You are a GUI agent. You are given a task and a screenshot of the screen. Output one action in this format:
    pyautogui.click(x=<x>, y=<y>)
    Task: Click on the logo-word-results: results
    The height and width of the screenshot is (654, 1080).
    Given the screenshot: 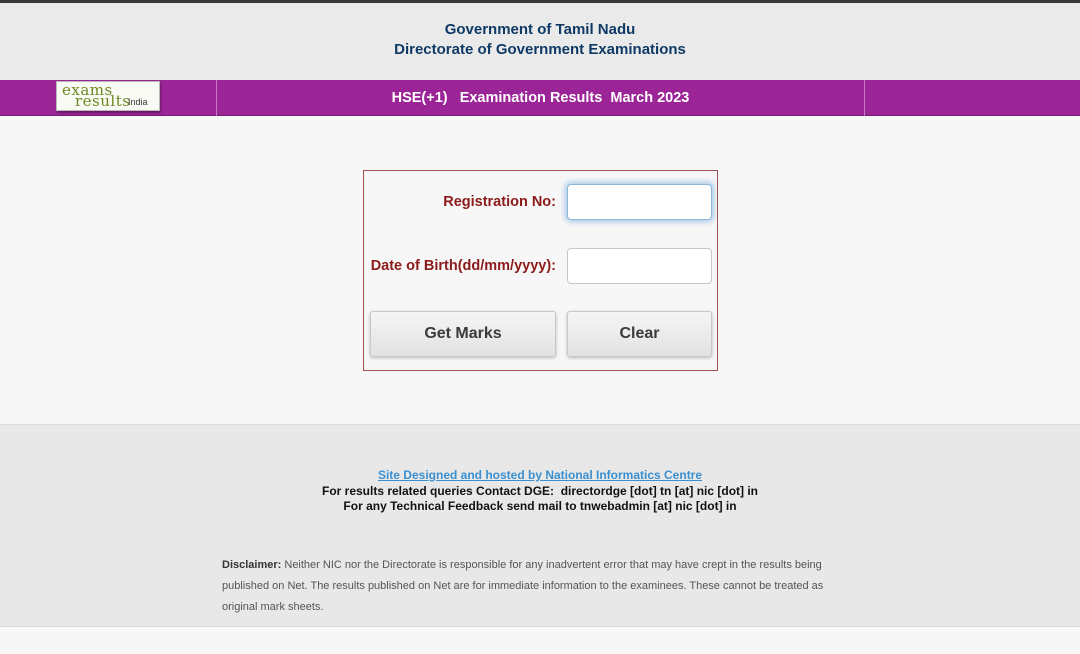 What is the action you would take?
    pyautogui.click(x=103, y=101)
    